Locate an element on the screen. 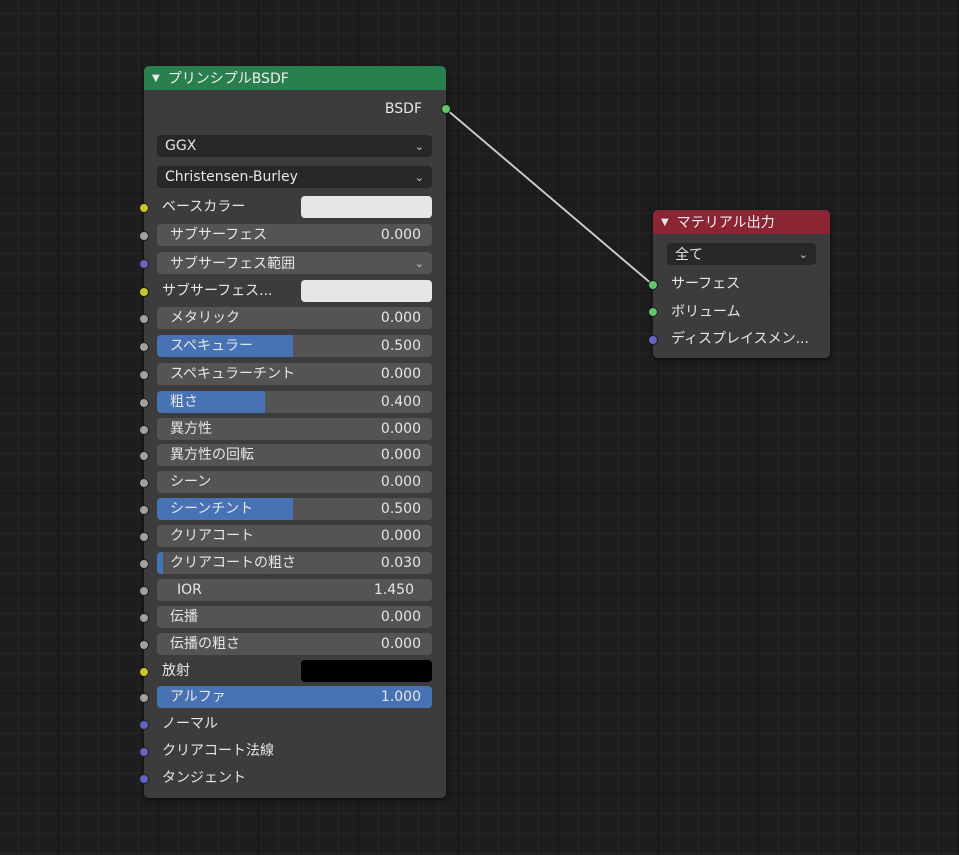 This screenshot has height=855, width=959. clearcoat-label: クリアコート is located at coordinates (212, 536).